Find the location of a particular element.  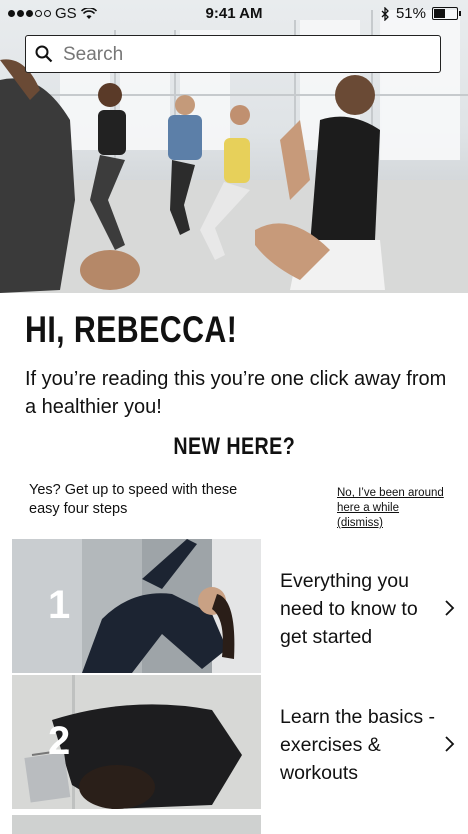

step-number: 2 is located at coordinates (59, 741).